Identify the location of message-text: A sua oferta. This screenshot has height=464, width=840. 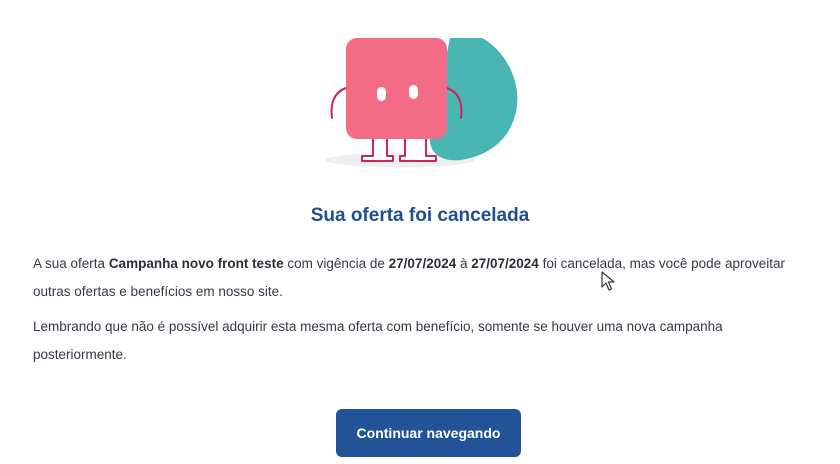
(71, 263).